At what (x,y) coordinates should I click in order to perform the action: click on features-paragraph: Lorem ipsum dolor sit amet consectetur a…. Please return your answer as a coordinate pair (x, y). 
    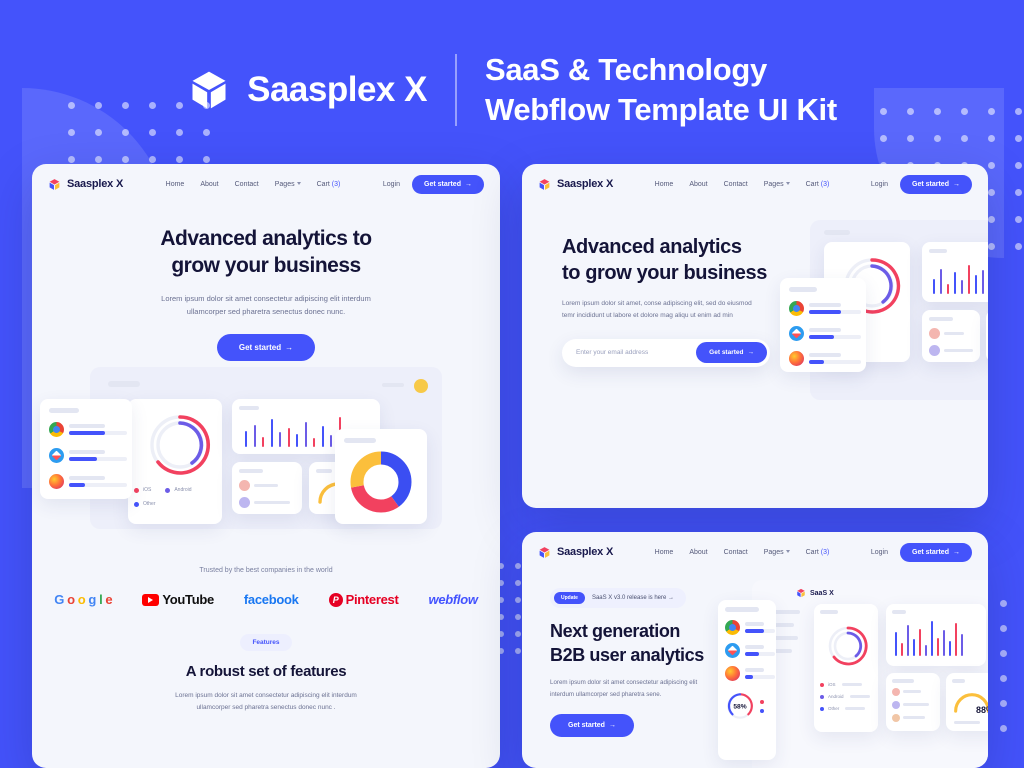
    Looking at the image, I should click on (266, 702).